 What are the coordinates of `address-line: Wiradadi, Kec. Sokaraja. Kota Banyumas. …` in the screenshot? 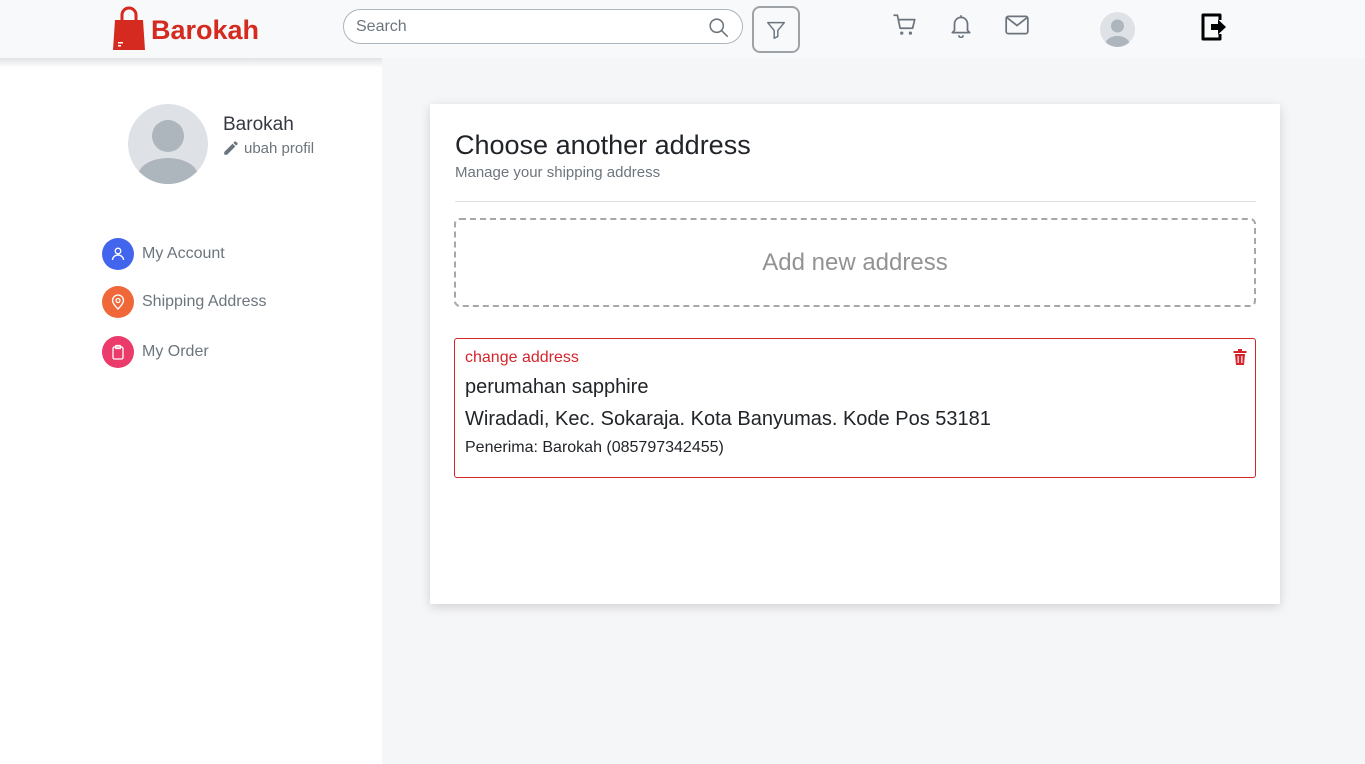 It's located at (728, 419).